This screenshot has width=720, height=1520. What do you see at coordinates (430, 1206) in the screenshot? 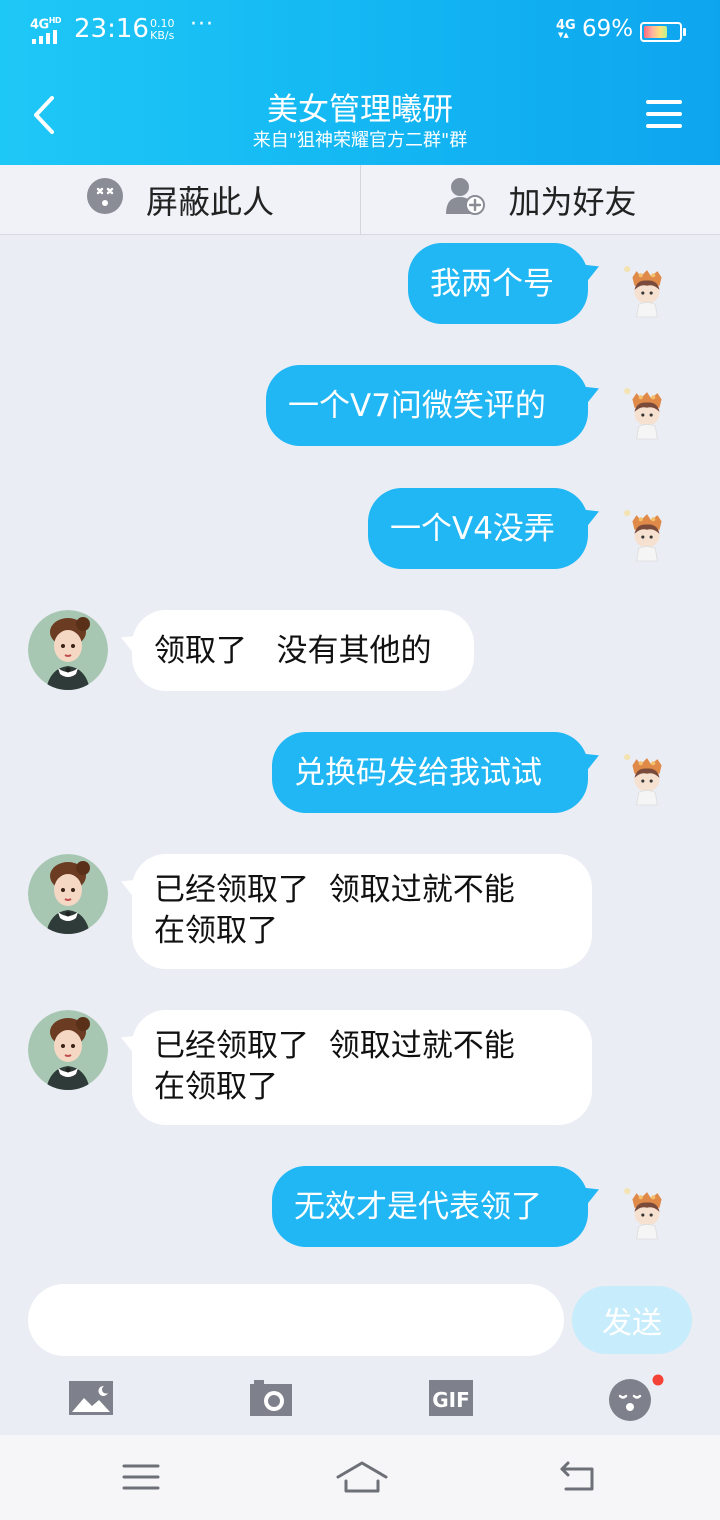
I see `outgoing-message: 无效才是代表领了` at bounding box center [430, 1206].